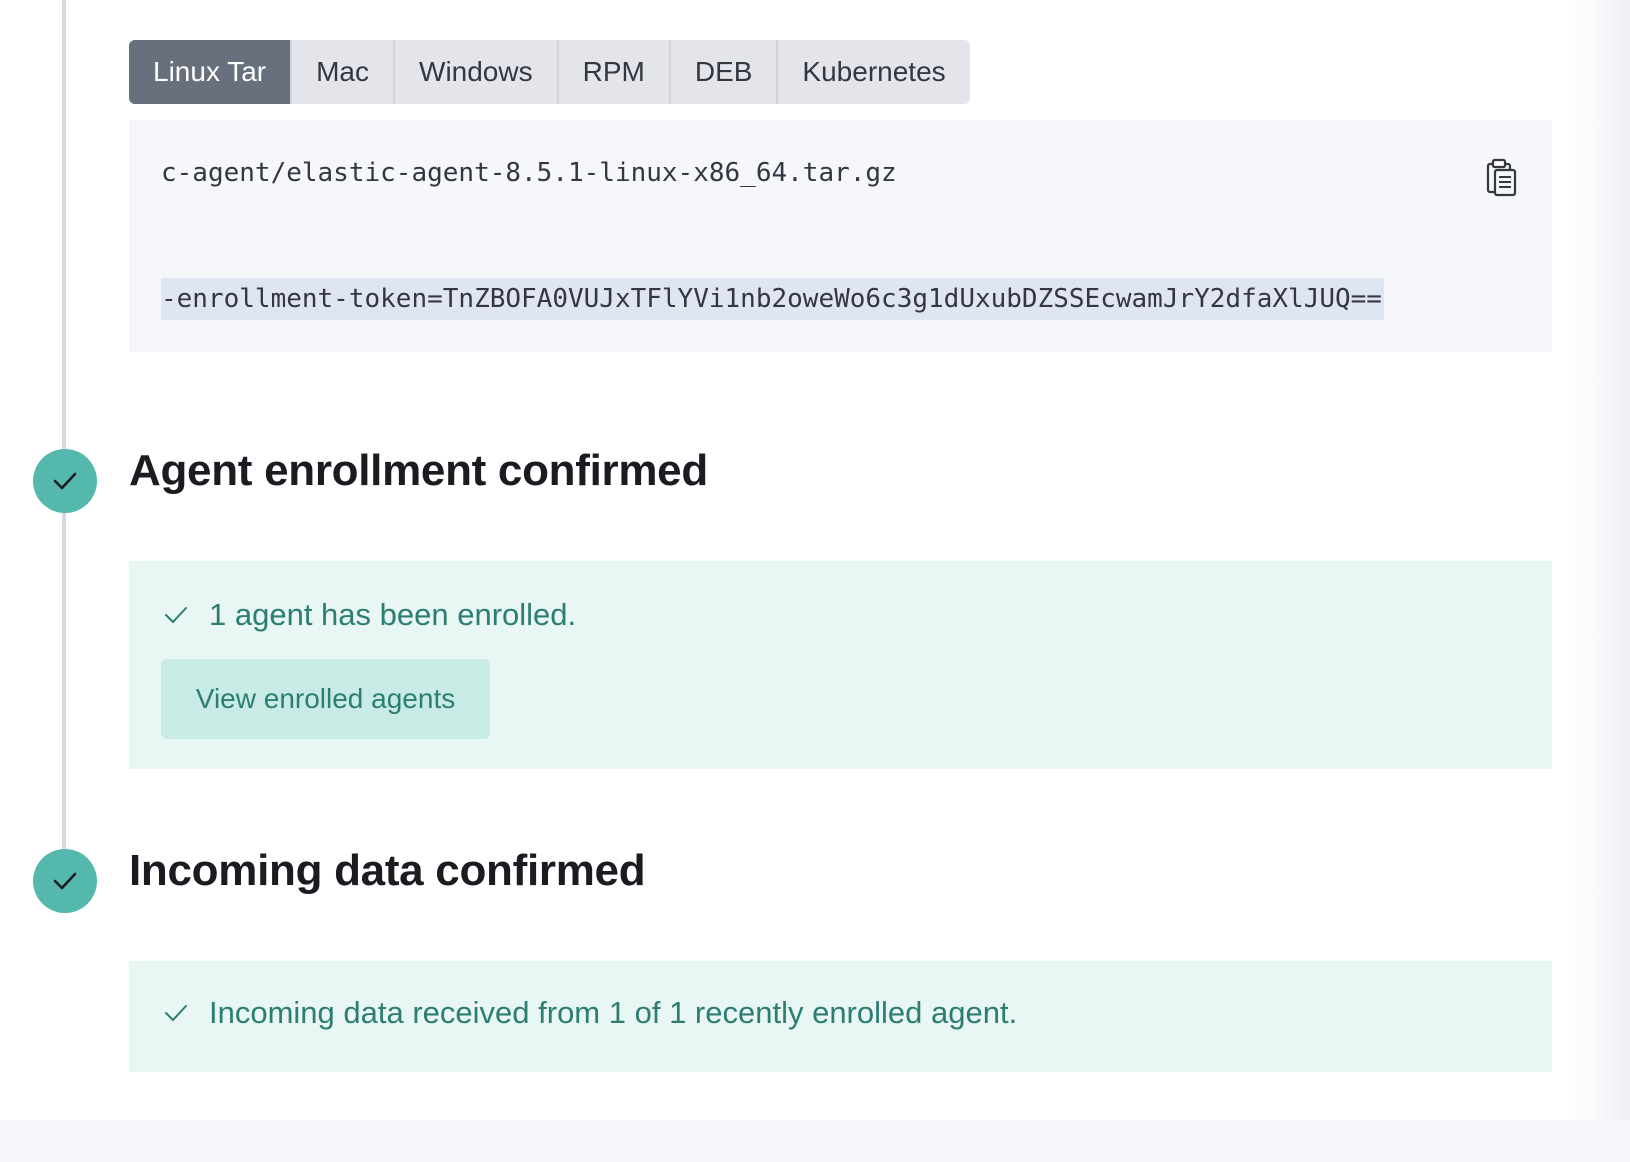 The image size is (1630, 1162). What do you see at coordinates (815, 1141) in the screenshot?
I see `footer-band` at bounding box center [815, 1141].